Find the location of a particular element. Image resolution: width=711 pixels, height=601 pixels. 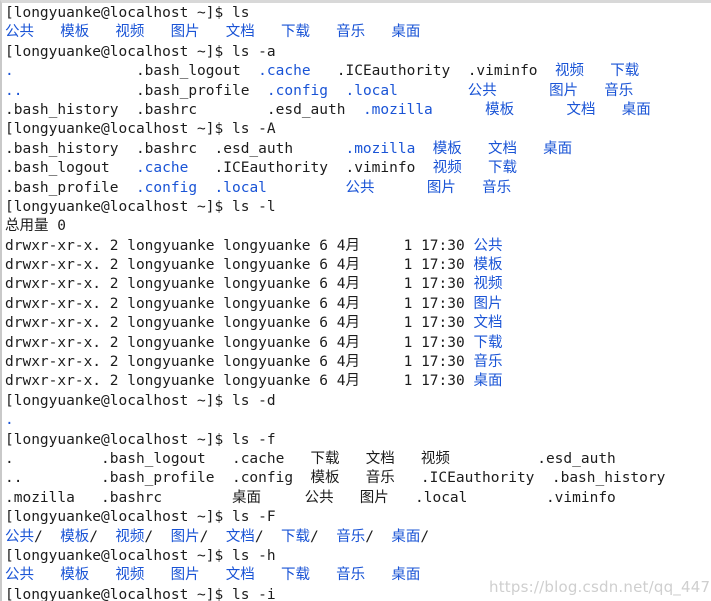

prompt-line: [longyuanke@localhost ~]$ ls is located at coordinates (358, 13).